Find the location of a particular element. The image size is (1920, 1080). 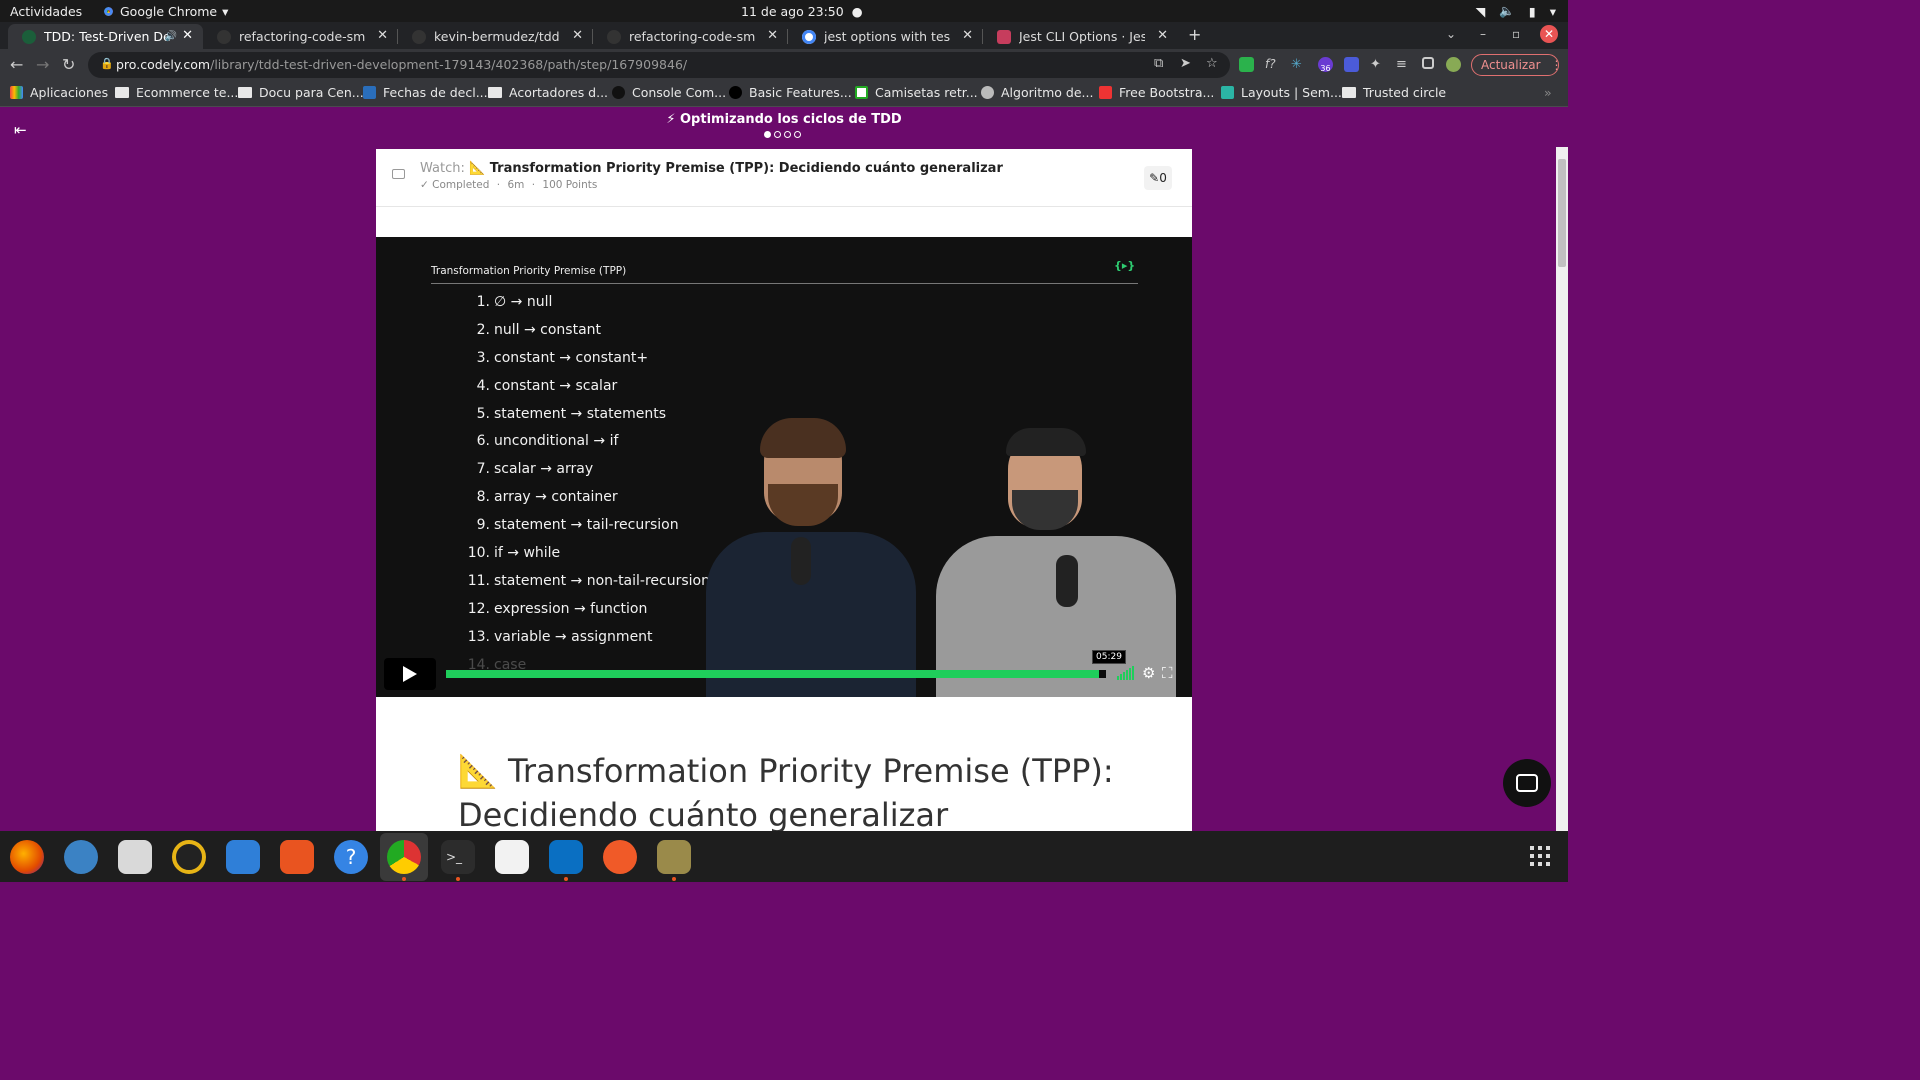

maximize-button: ▫ is located at coordinates (1516, 34).